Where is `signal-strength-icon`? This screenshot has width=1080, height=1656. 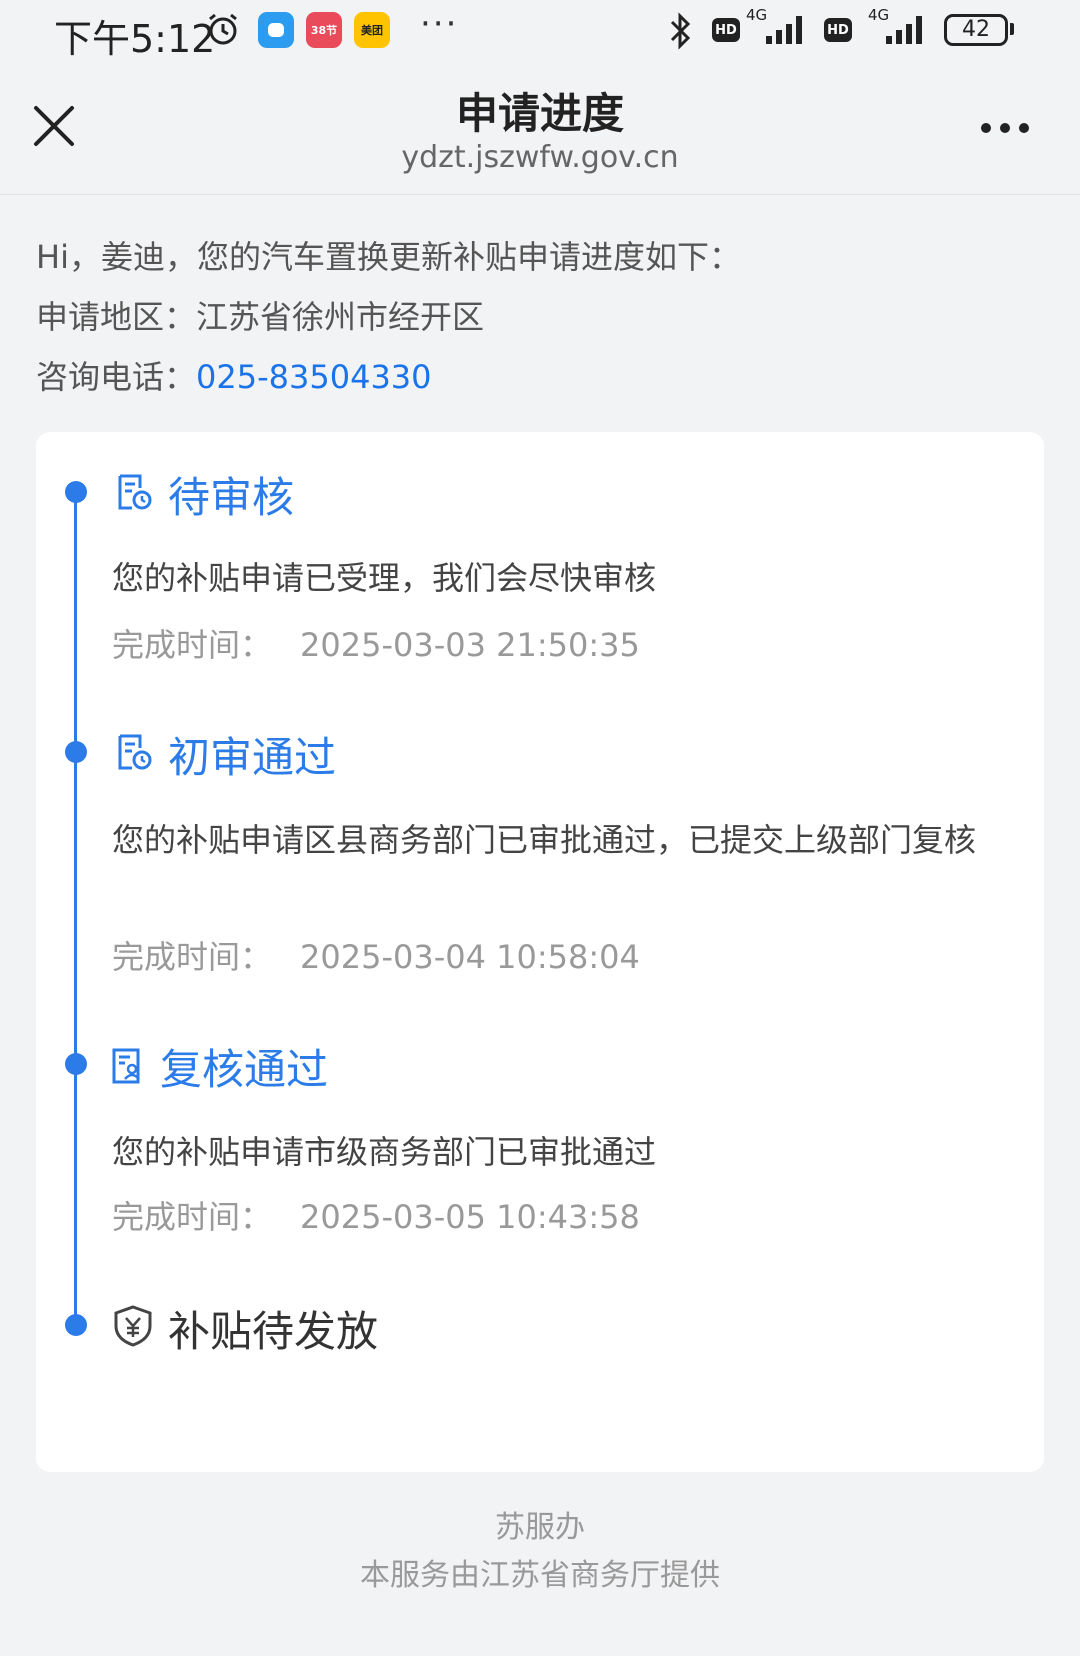
signal-strength-icon is located at coordinates (784, 30).